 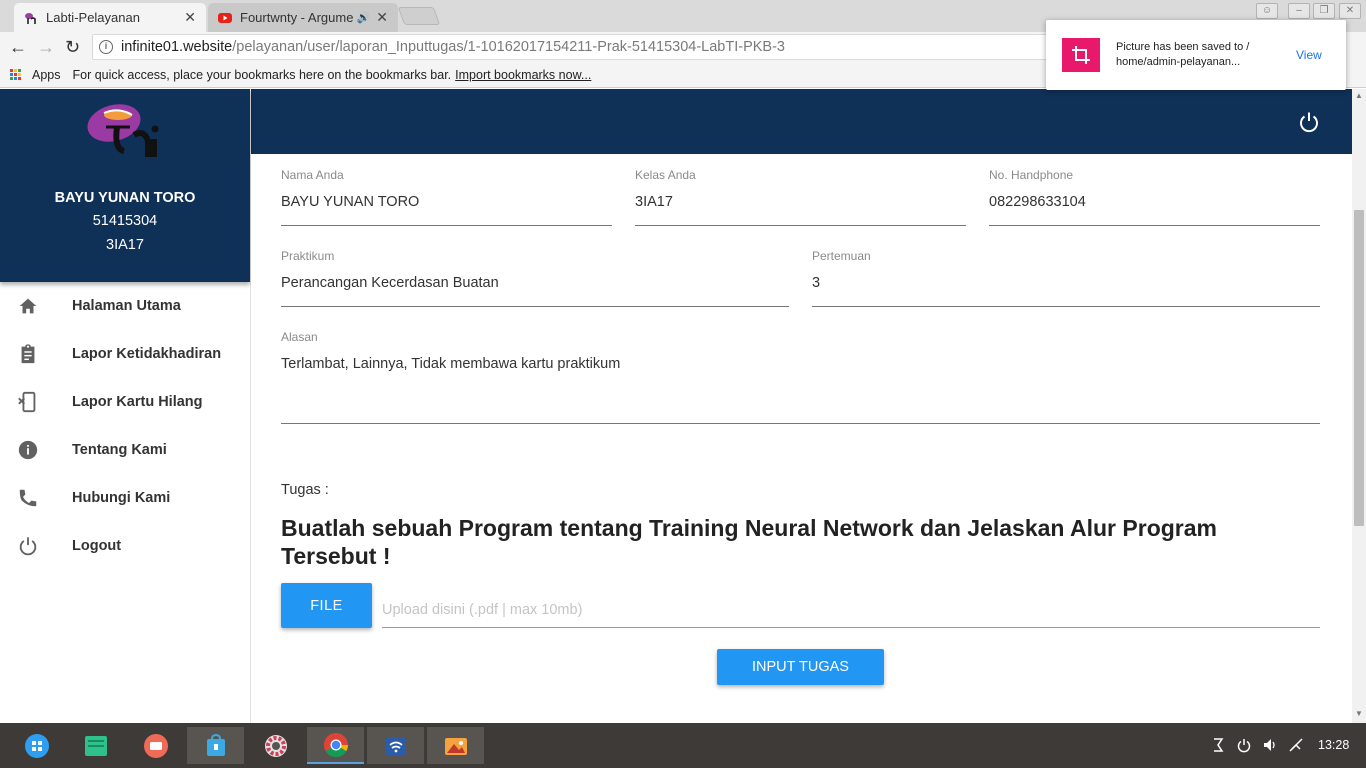 I want to click on page-scrollbar: ▲ ▼, so click(x=1359, y=406).